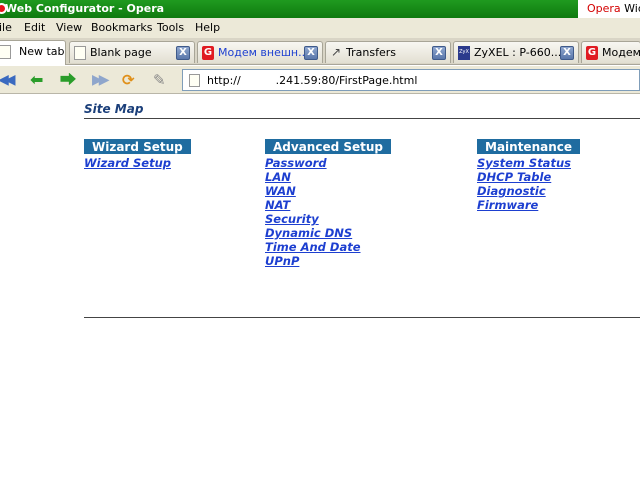 The height and width of the screenshot is (480, 640). I want to click on menu-bar: ile Edit View Bookmarks Tools Help, so click(320, 28).